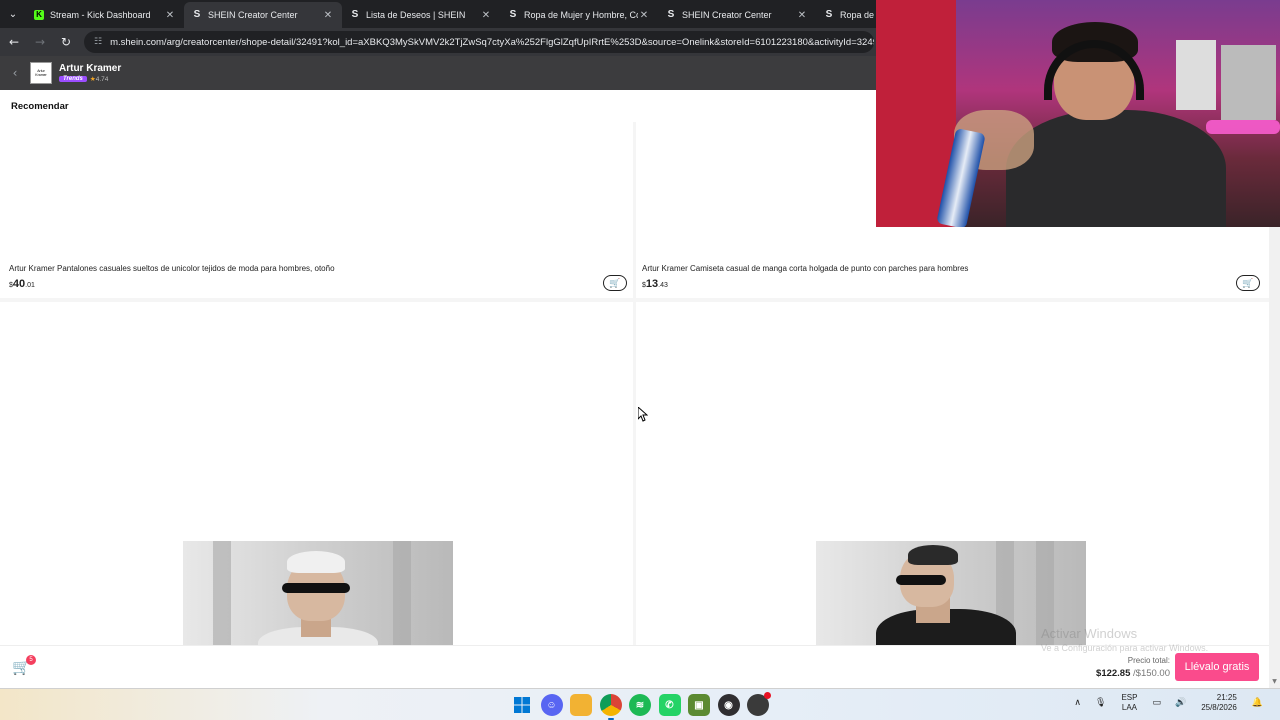 The height and width of the screenshot is (720, 1280). Describe the element at coordinates (90, 68) in the screenshot. I see `store-name: Artur Kramer` at that location.